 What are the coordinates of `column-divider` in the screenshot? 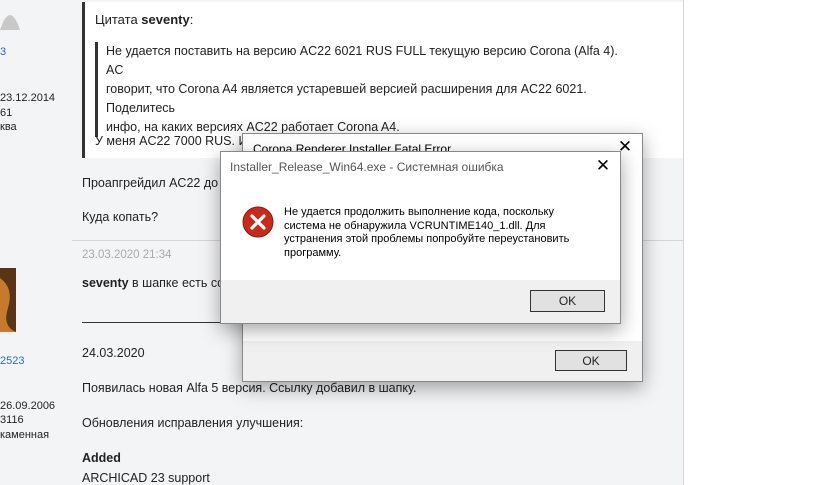 It's located at (683, 242).